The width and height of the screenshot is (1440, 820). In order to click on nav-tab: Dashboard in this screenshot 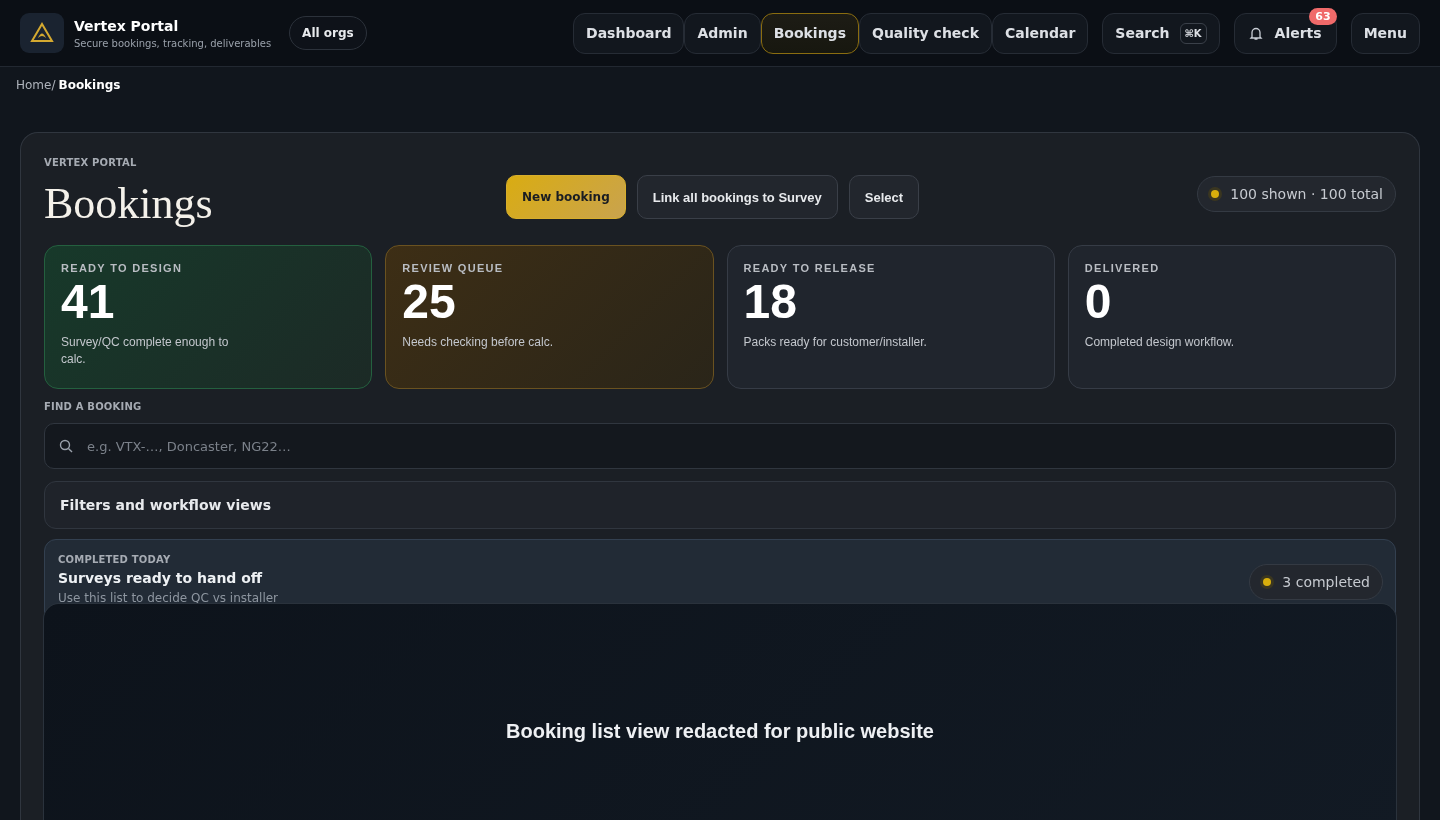, I will do `click(629, 33)`.